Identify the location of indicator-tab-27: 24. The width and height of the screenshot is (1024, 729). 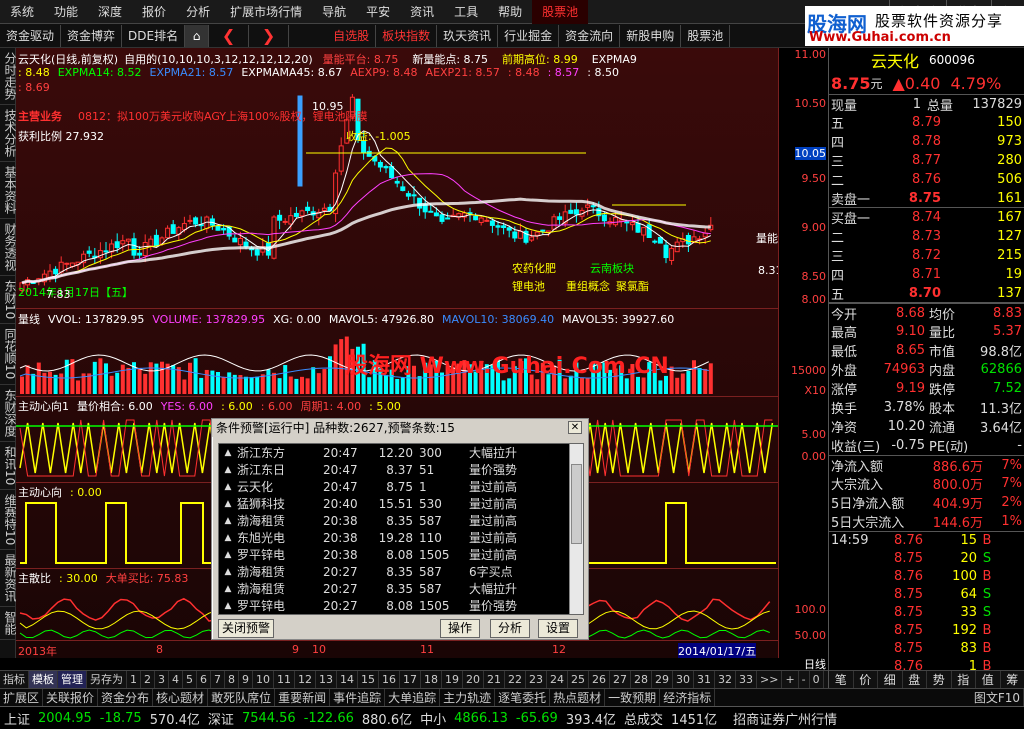
(557, 679).